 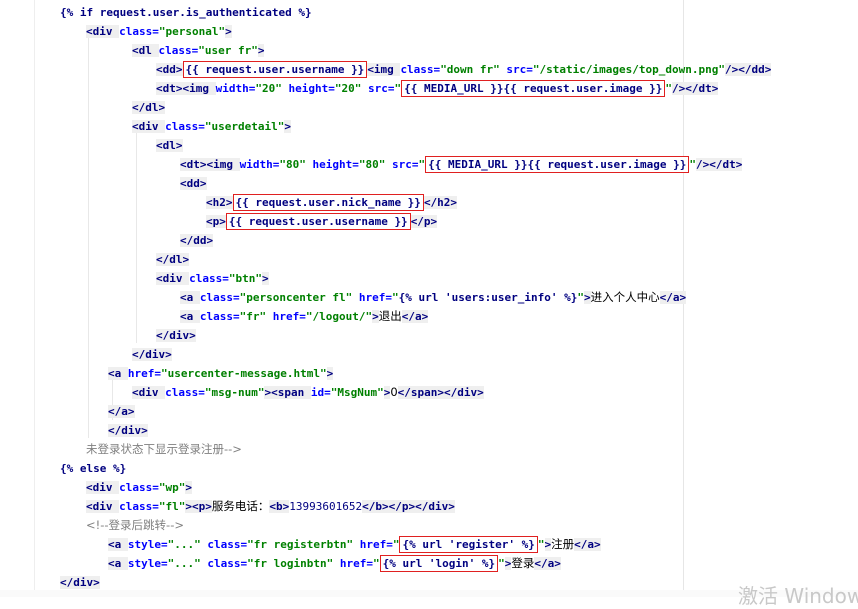 What do you see at coordinates (139, 487) in the screenshot?
I see `code-line: <div class="wp">` at bounding box center [139, 487].